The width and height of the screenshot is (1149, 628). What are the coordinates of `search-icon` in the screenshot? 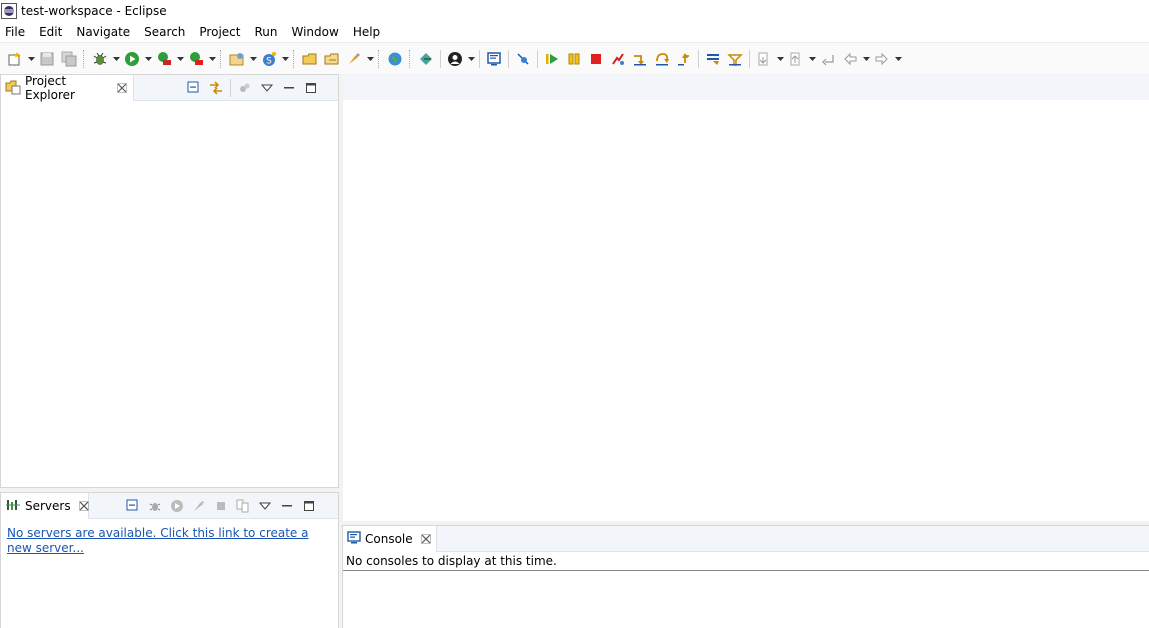 It's located at (354, 59).